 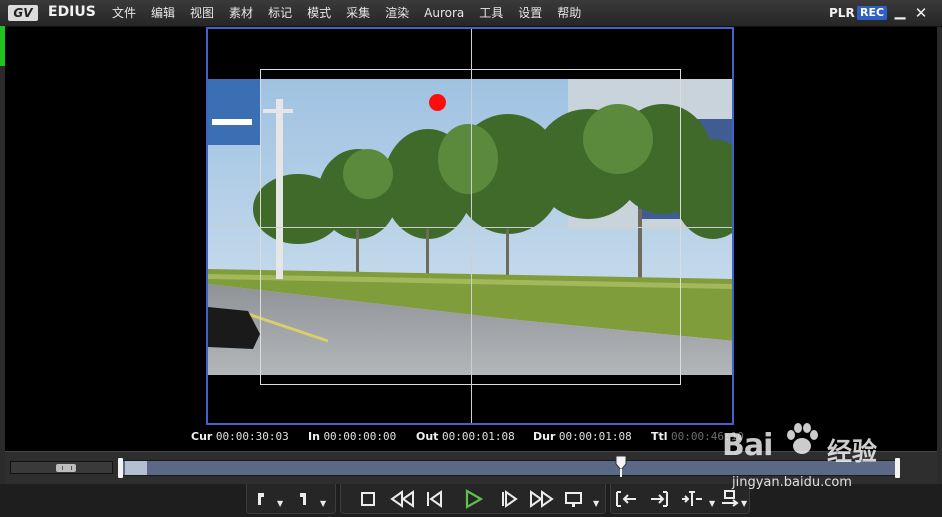 I want to click on dur-label: Dur, so click(x=544, y=436).